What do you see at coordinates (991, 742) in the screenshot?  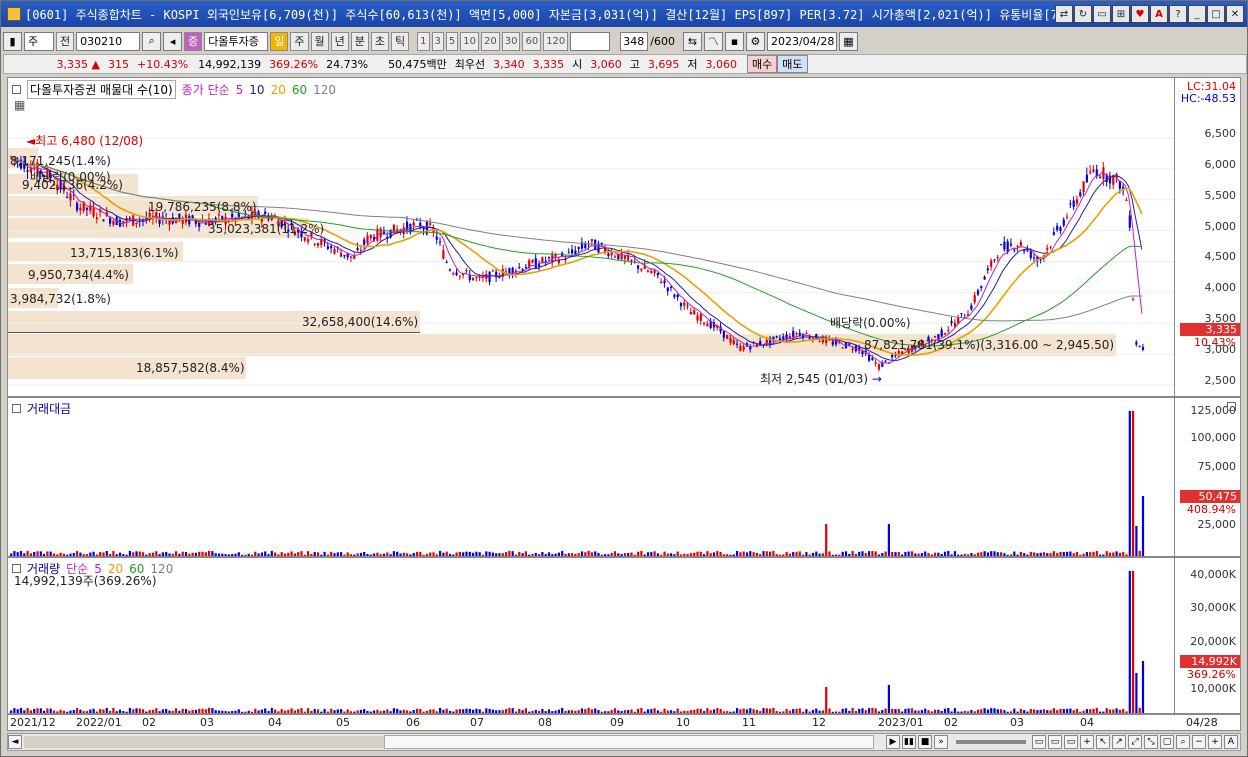 I see `speed-slider` at bounding box center [991, 742].